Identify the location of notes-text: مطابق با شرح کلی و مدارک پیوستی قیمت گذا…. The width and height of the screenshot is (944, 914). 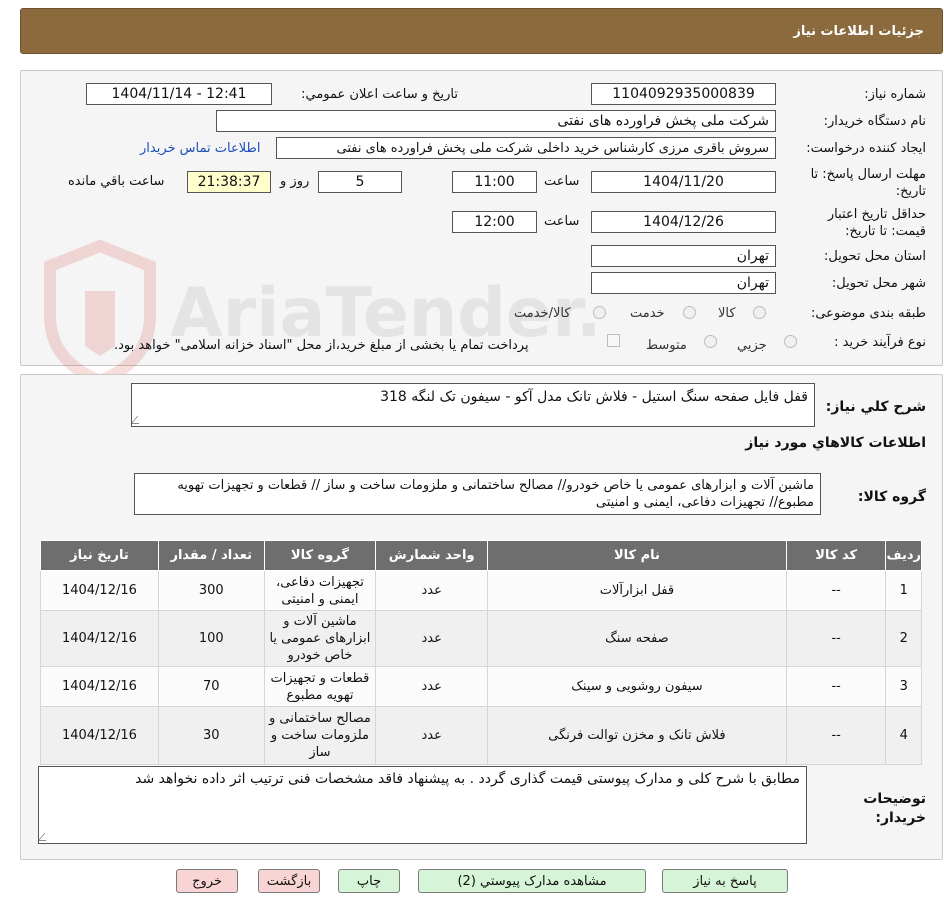
(467, 779).